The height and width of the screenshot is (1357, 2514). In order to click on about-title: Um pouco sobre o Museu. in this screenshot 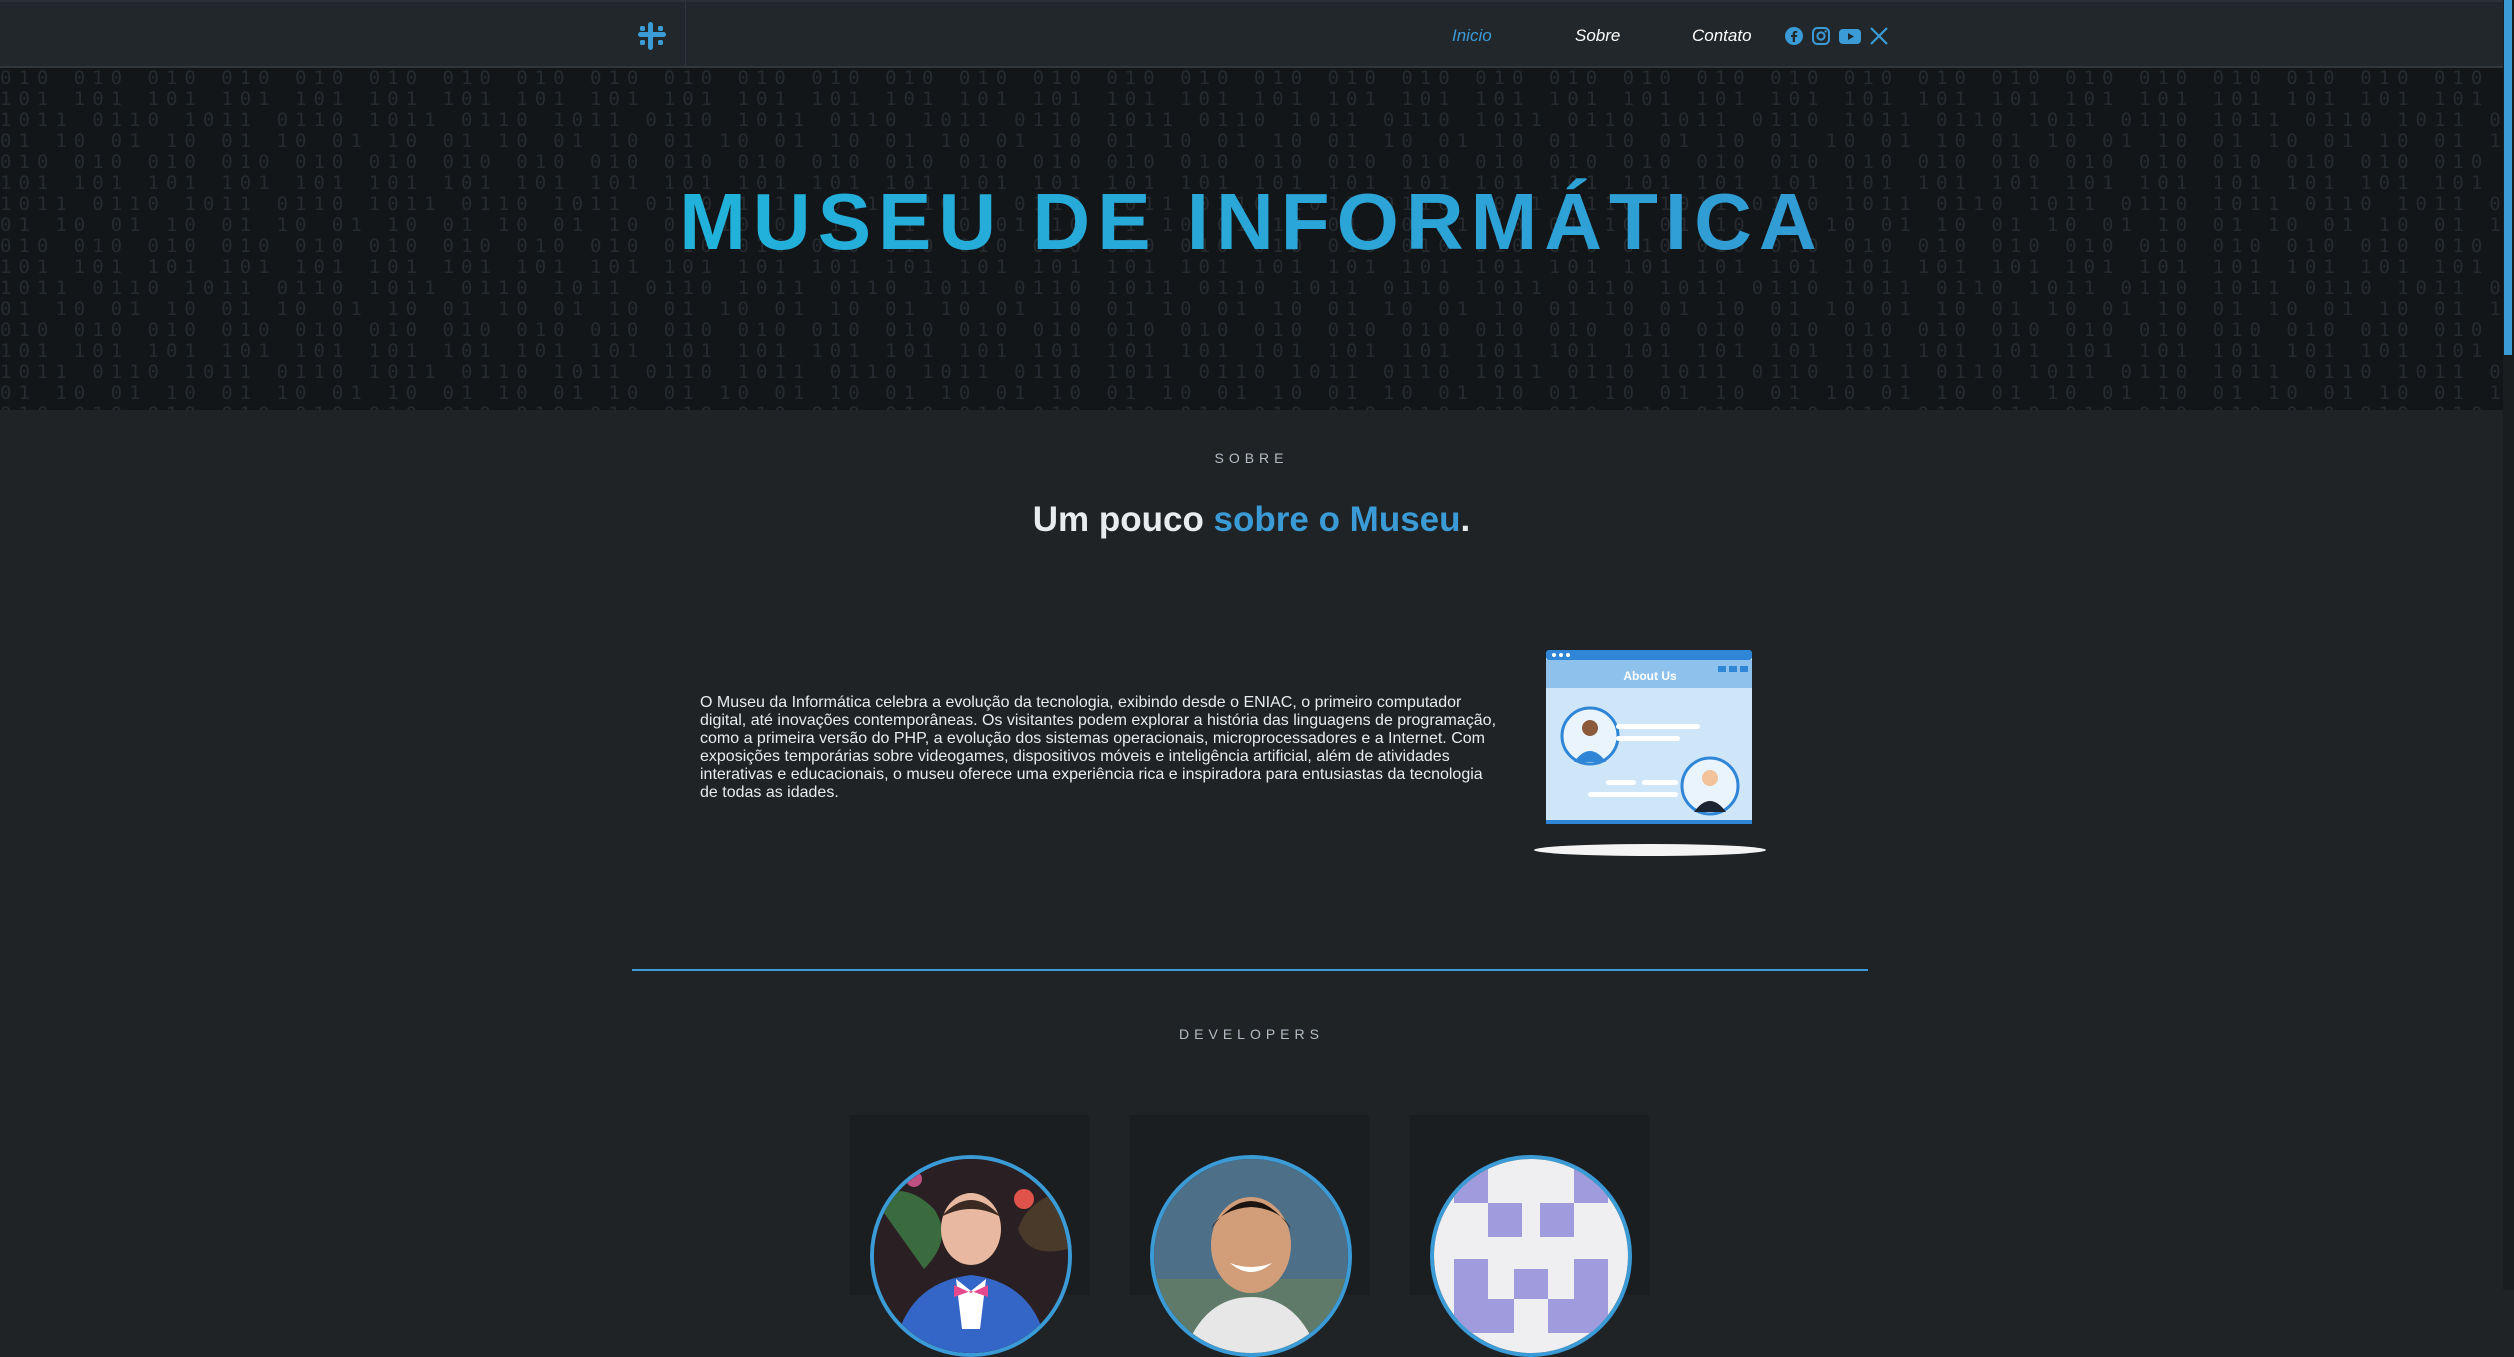, I will do `click(1251, 520)`.